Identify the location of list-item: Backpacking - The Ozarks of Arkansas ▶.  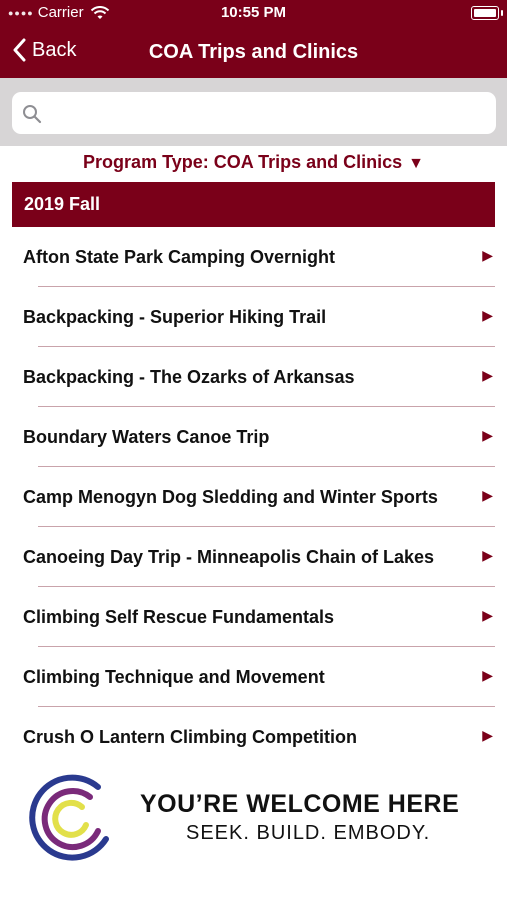
(253, 377).